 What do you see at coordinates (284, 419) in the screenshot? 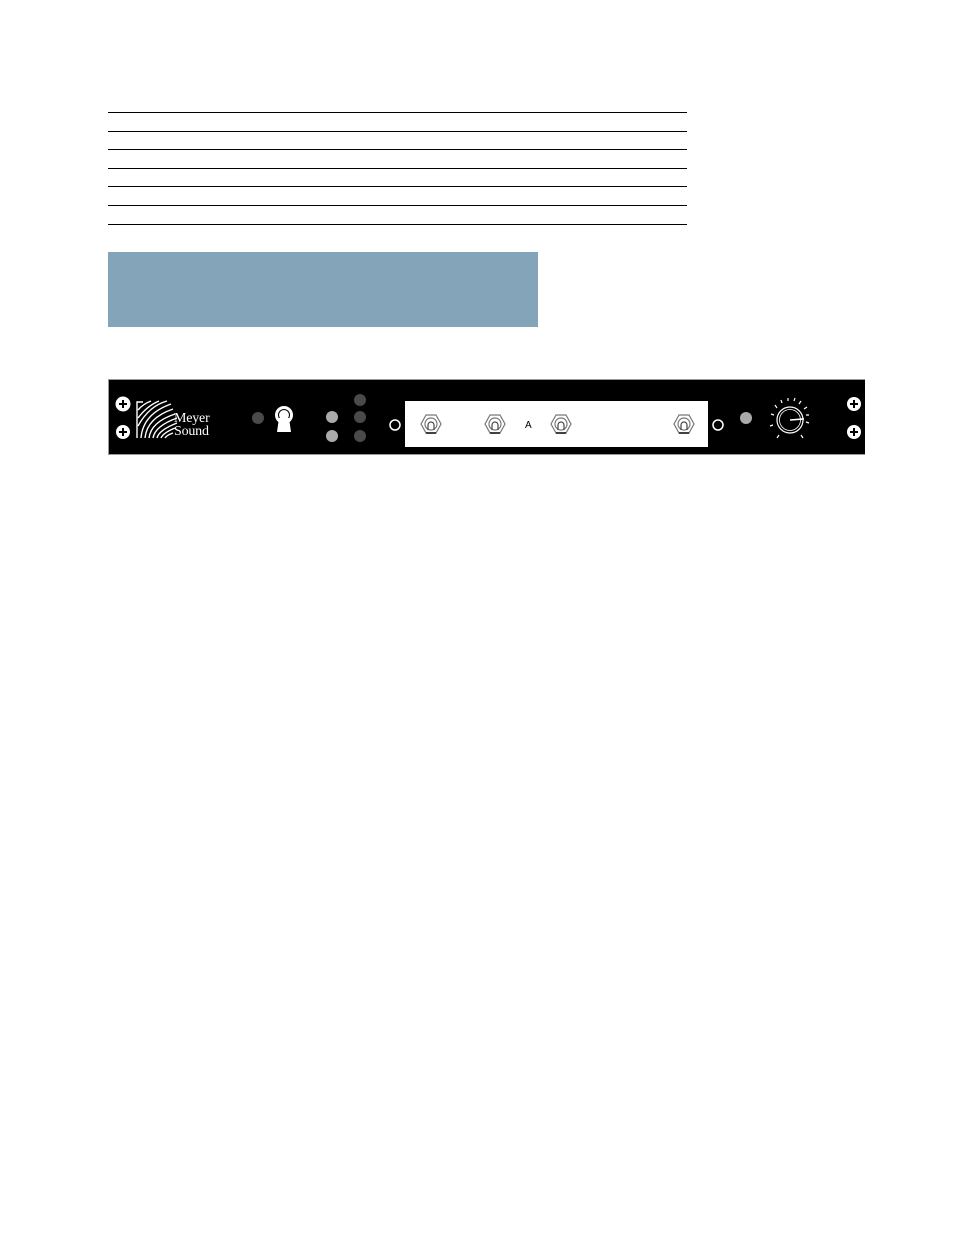
I see `power-switch-icon` at bounding box center [284, 419].